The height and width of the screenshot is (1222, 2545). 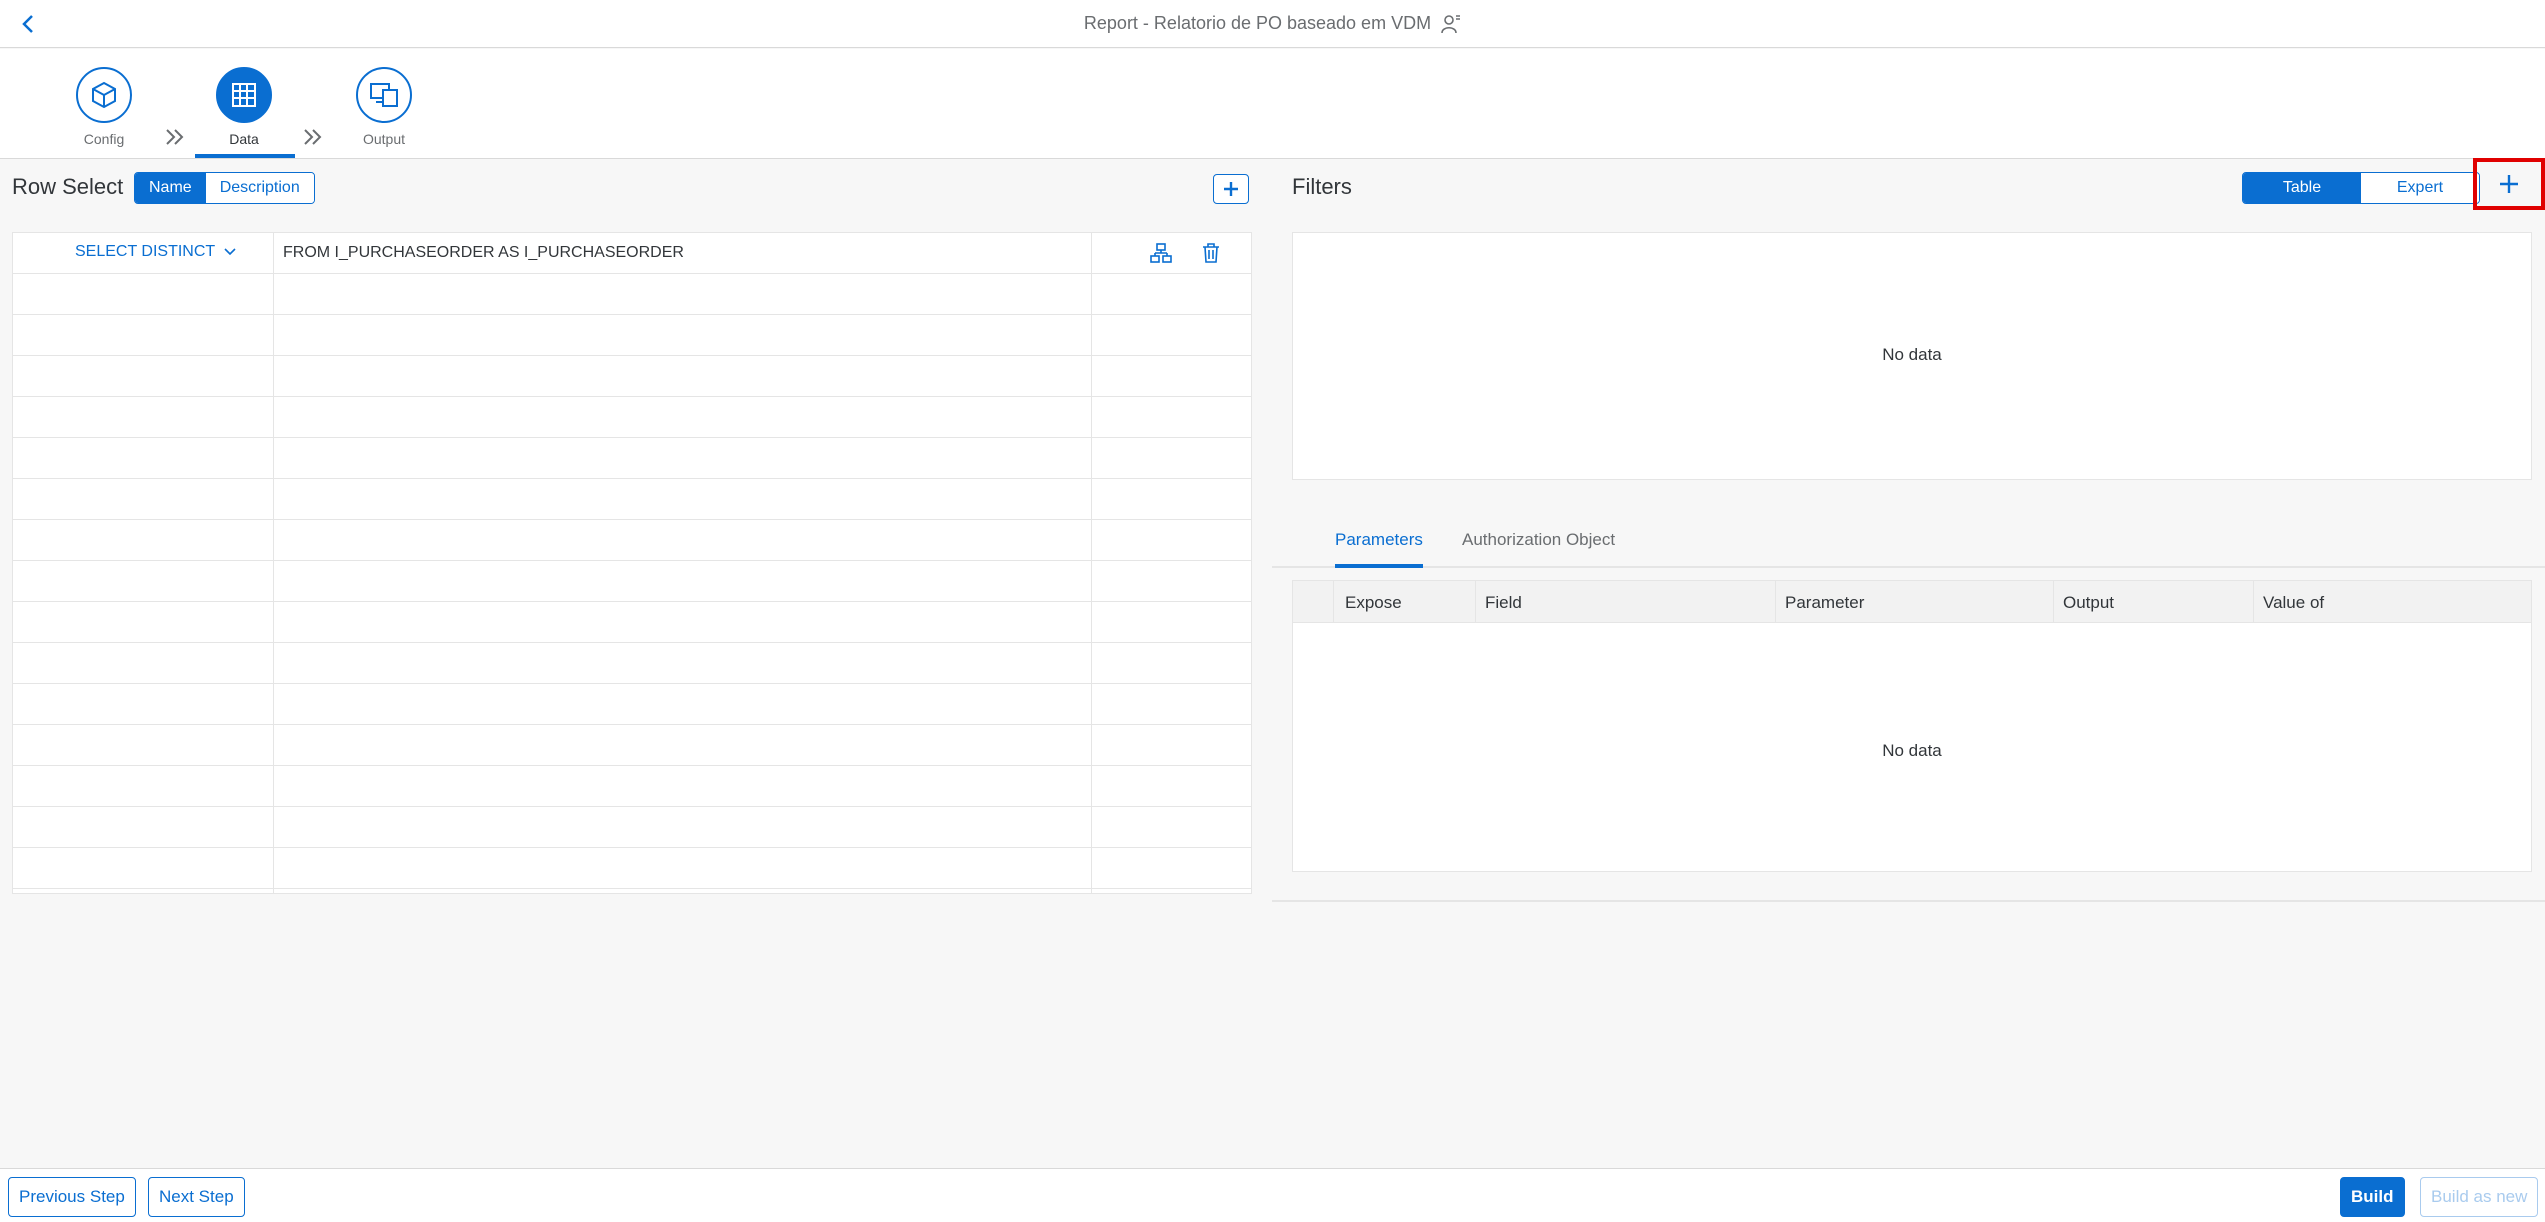 What do you see at coordinates (2479, 1197) in the screenshot?
I see `build-as-new-button: Build as new` at bounding box center [2479, 1197].